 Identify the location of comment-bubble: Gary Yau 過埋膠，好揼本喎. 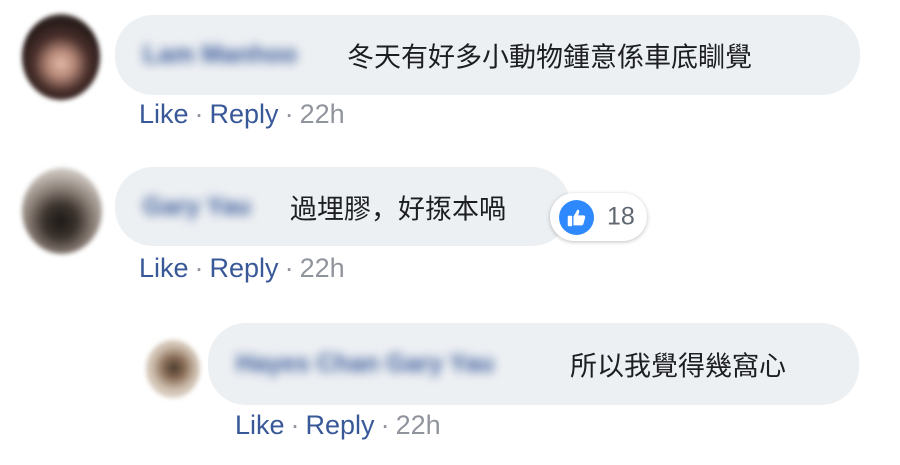
(342, 206).